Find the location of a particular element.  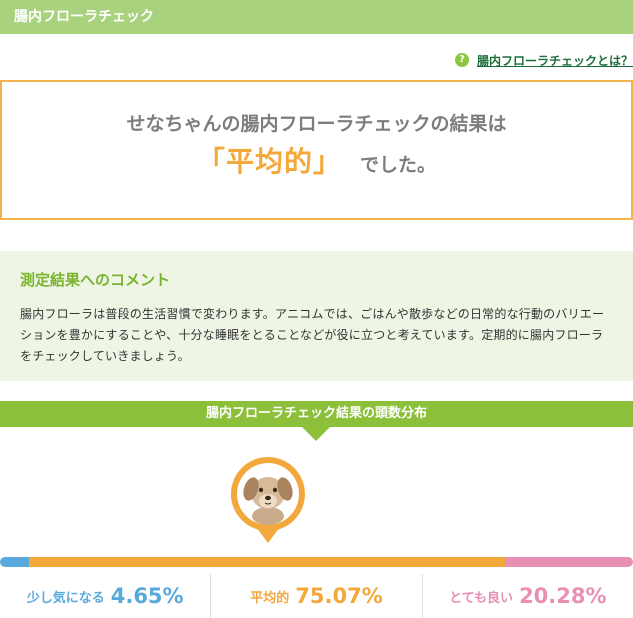

stat-low: 少し気になる 4.65% is located at coordinates (106, 596).